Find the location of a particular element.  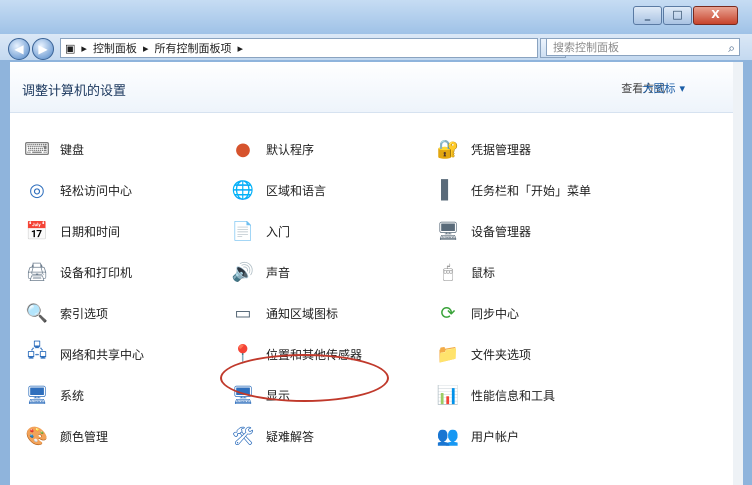

control-panel-item-label: 疑难解答 is located at coordinates (290, 436).